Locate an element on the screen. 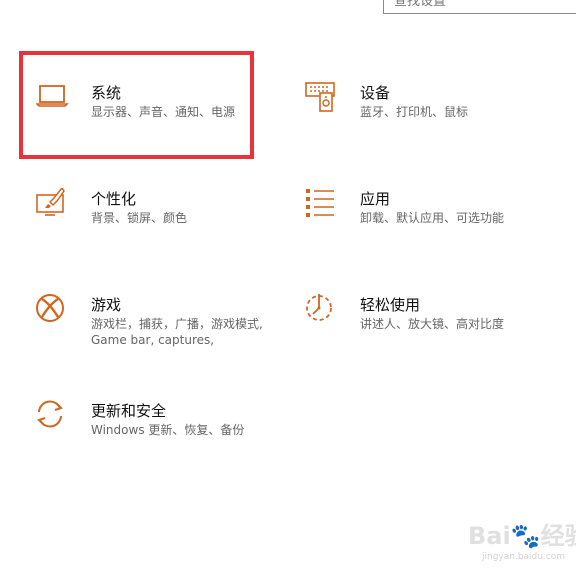 The image size is (576, 574). personalization-icon is located at coordinates (50, 202).